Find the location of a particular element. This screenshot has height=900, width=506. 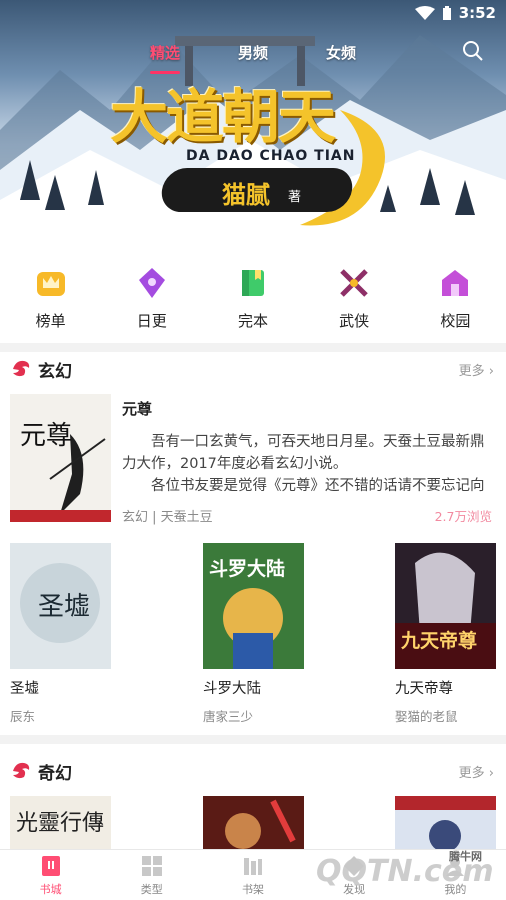

category-ranking: 榜单 is located at coordinates (50, 302).